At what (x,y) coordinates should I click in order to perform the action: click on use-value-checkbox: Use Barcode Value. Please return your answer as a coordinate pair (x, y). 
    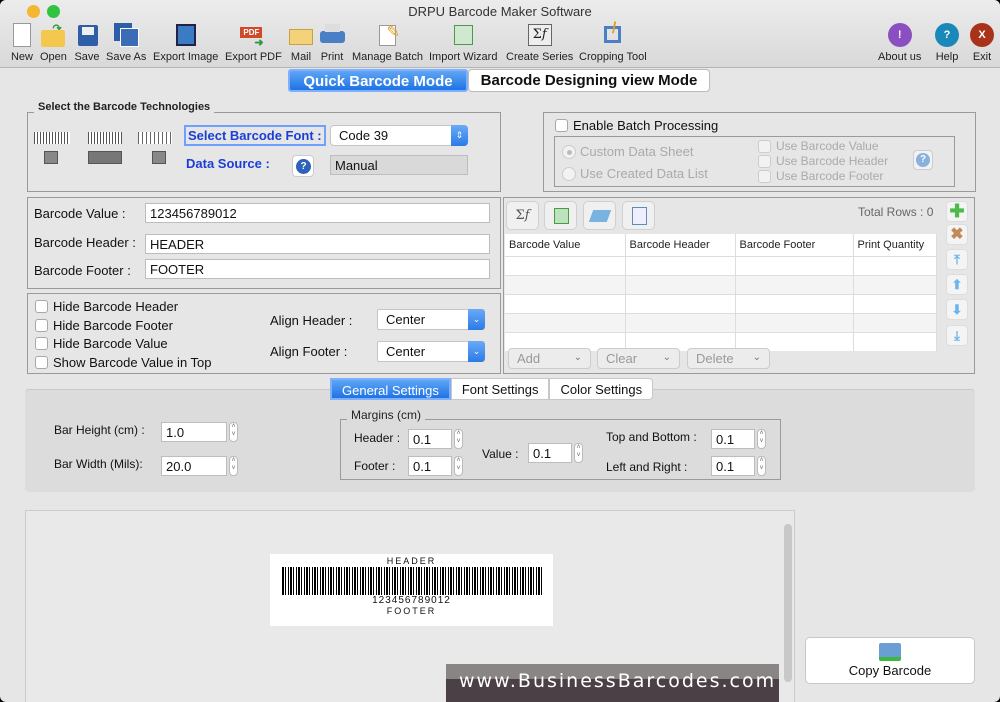
    Looking at the image, I should click on (818, 146).